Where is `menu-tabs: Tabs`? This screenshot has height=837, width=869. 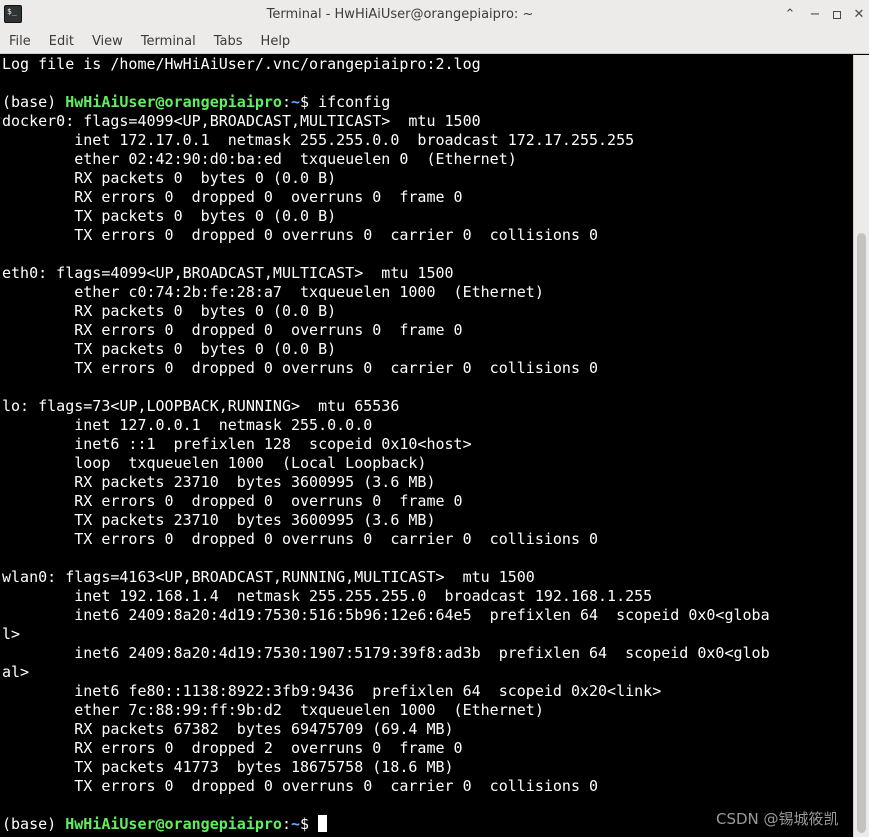
menu-tabs: Tabs is located at coordinates (228, 41).